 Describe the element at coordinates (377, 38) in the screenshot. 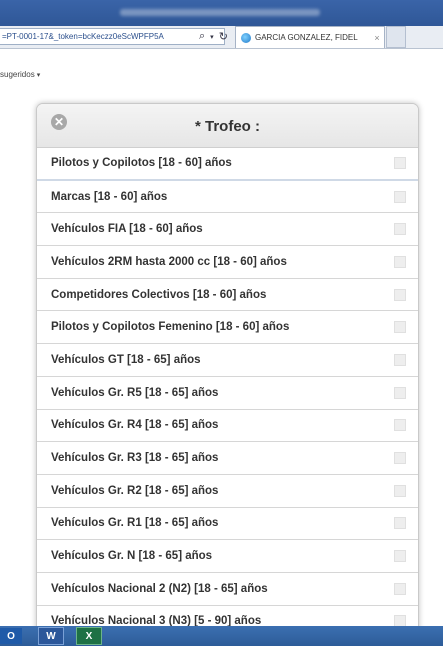

I see `tab-close-icon: ×` at that location.